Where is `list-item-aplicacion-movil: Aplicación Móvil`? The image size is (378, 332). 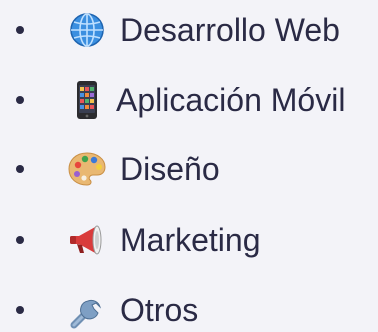 list-item-aplicacion-movil: Aplicación Móvil is located at coordinates (189, 100).